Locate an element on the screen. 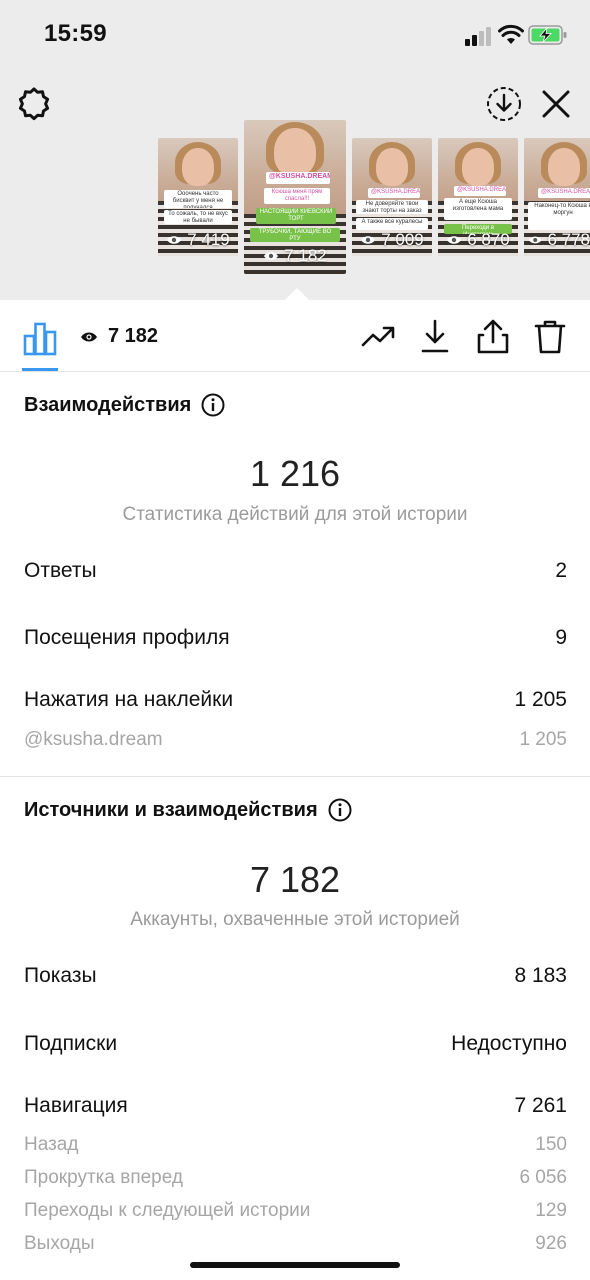 The height and width of the screenshot is (1280, 590). story-sticker-text: А еще Ксюша изготовлена мама is located at coordinates (478, 209).